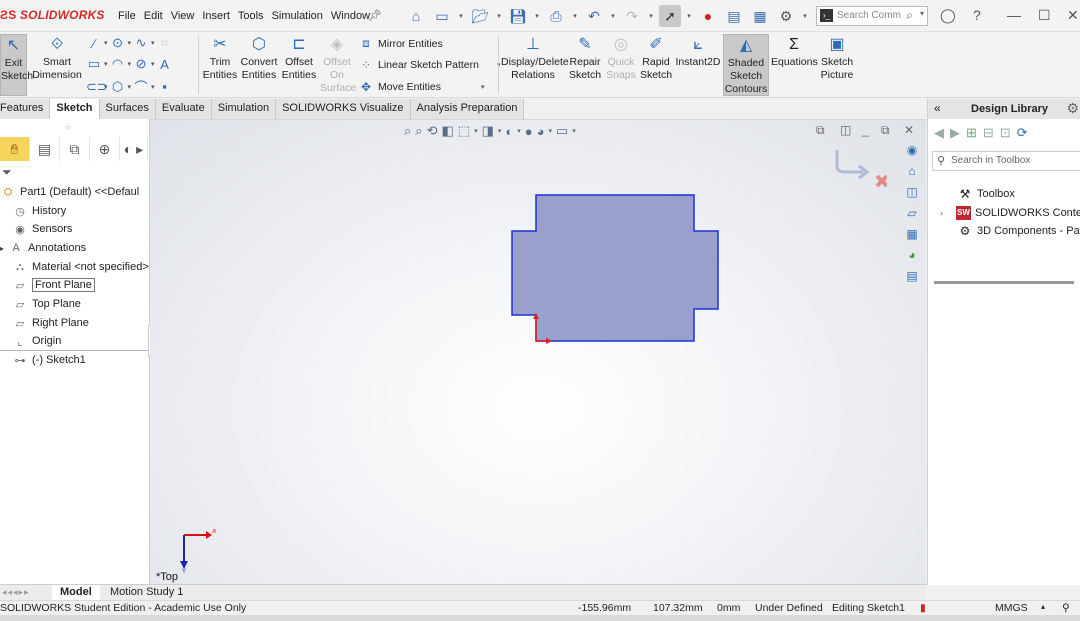 This screenshot has width=1080, height=621. What do you see at coordinates (105, 149) in the screenshot?
I see `dimxpert-icon: ⊕` at bounding box center [105, 149].